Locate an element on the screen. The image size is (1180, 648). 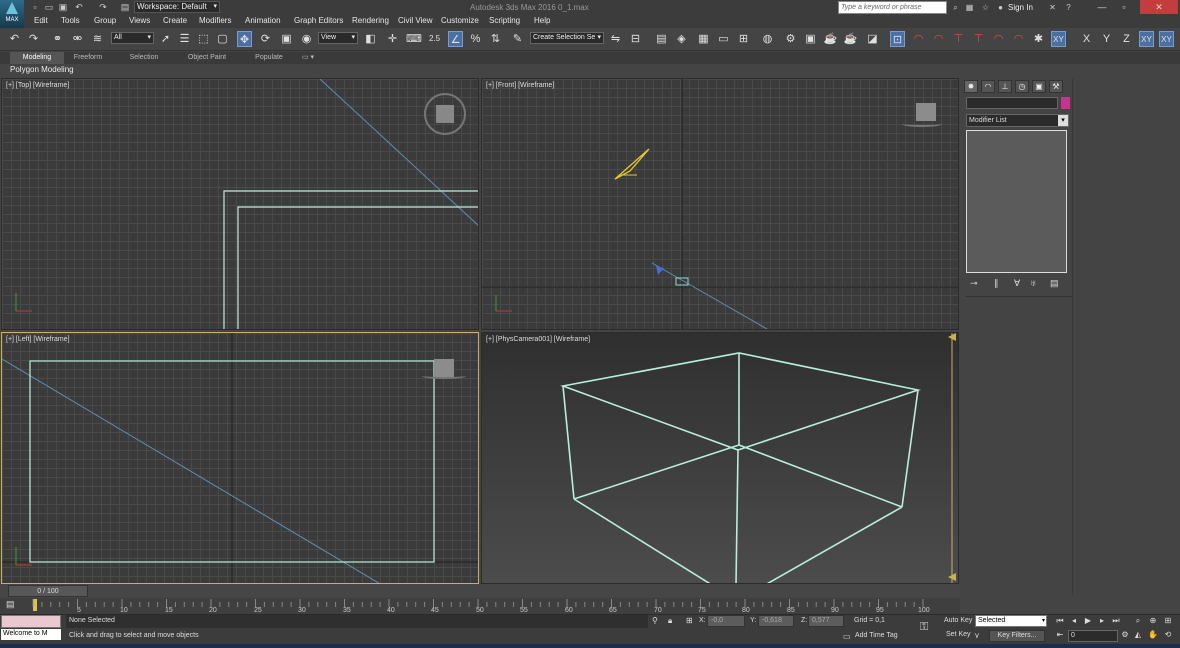
maxscript-output: Welcome to M is located at coordinates (31, 634).